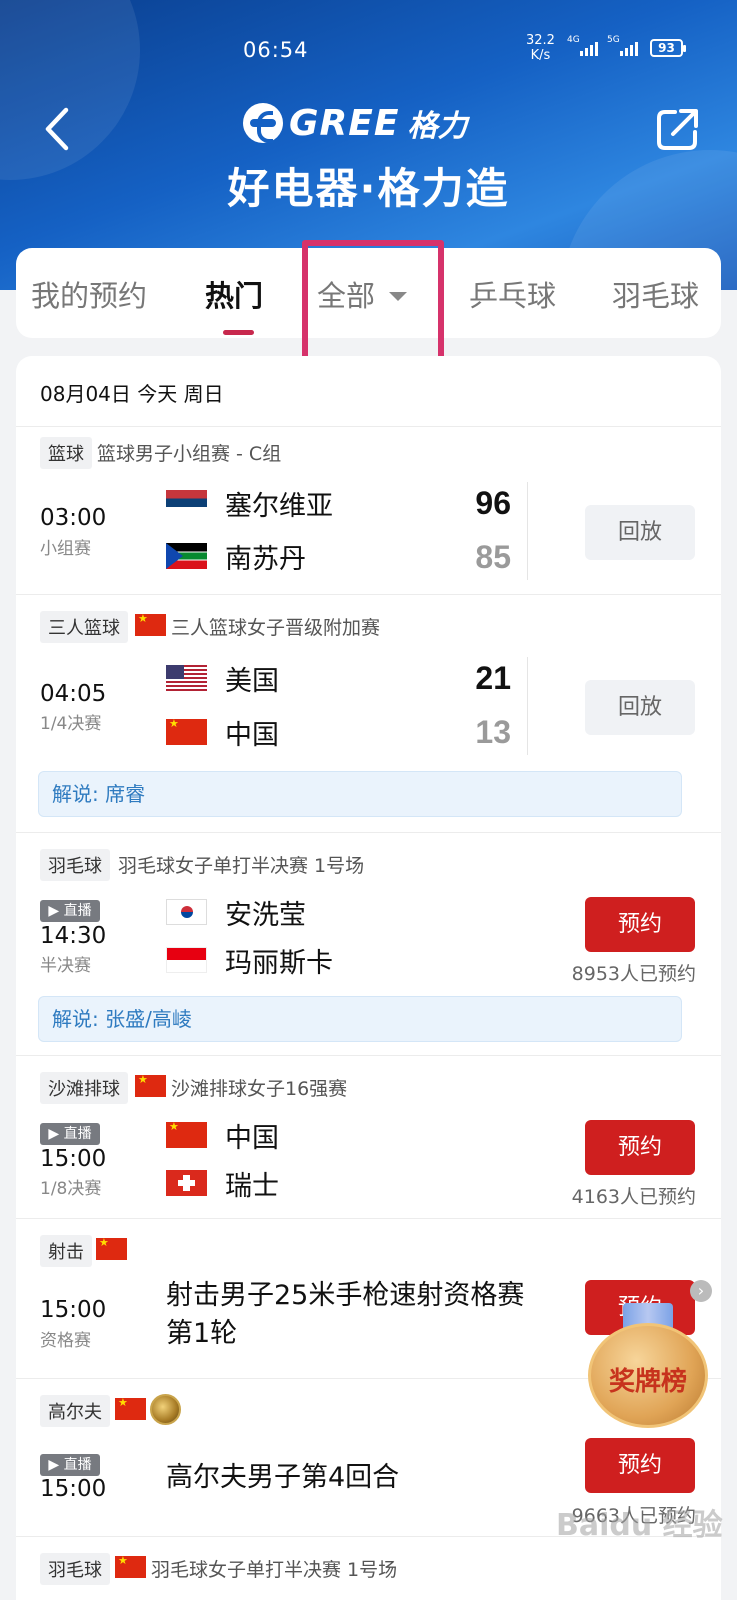  Describe the element at coordinates (633, 1197) in the screenshot. I see `reserve-count: 4163人已预约` at that location.